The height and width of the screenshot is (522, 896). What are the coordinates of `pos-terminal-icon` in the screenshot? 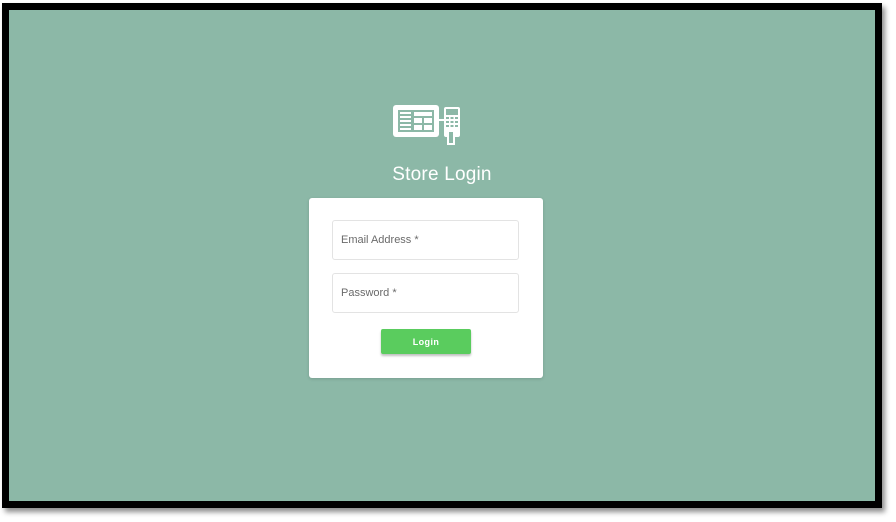 It's located at (426, 125).